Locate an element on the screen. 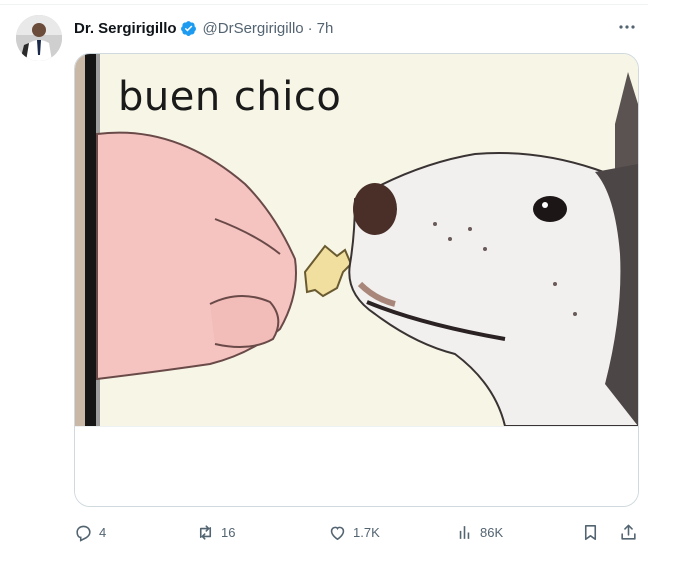  tweet-timestamp: 7h is located at coordinates (325, 28).